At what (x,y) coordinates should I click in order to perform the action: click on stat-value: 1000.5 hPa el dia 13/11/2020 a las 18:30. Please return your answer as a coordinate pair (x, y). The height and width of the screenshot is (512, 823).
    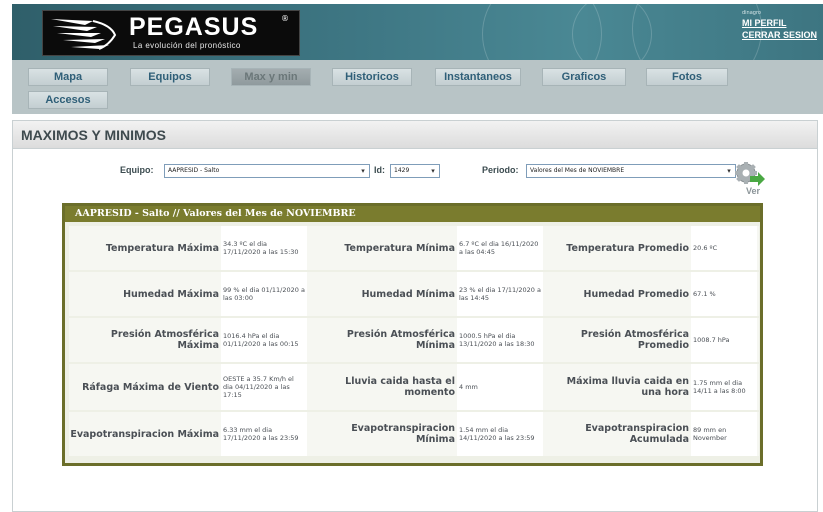
    Looking at the image, I should click on (500, 340).